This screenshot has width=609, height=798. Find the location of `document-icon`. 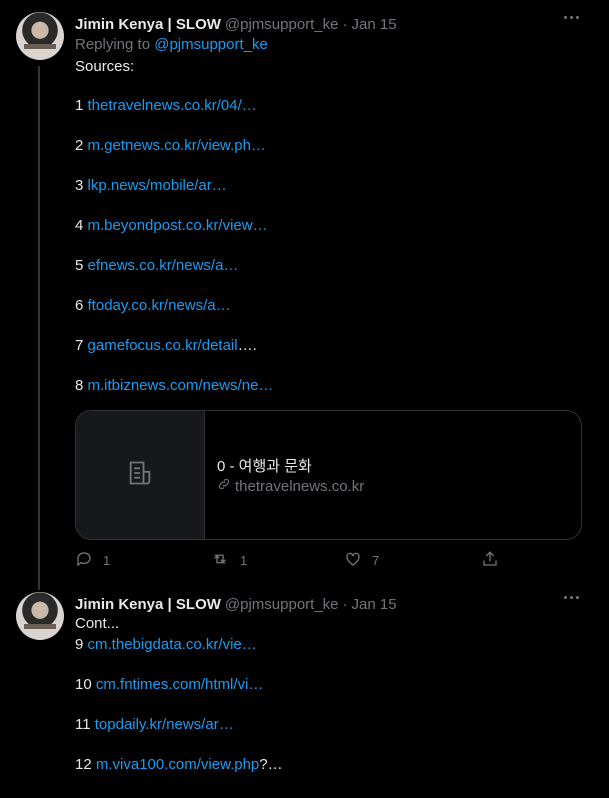

document-icon is located at coordinates (140, 475).